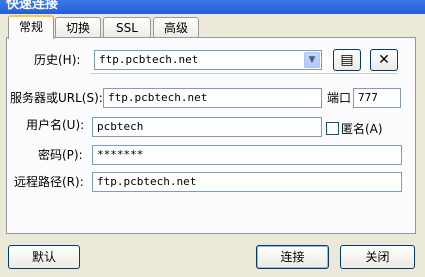  Describe the element at coordinates (244, 73) in the screenshot. I see `separator` at that location.